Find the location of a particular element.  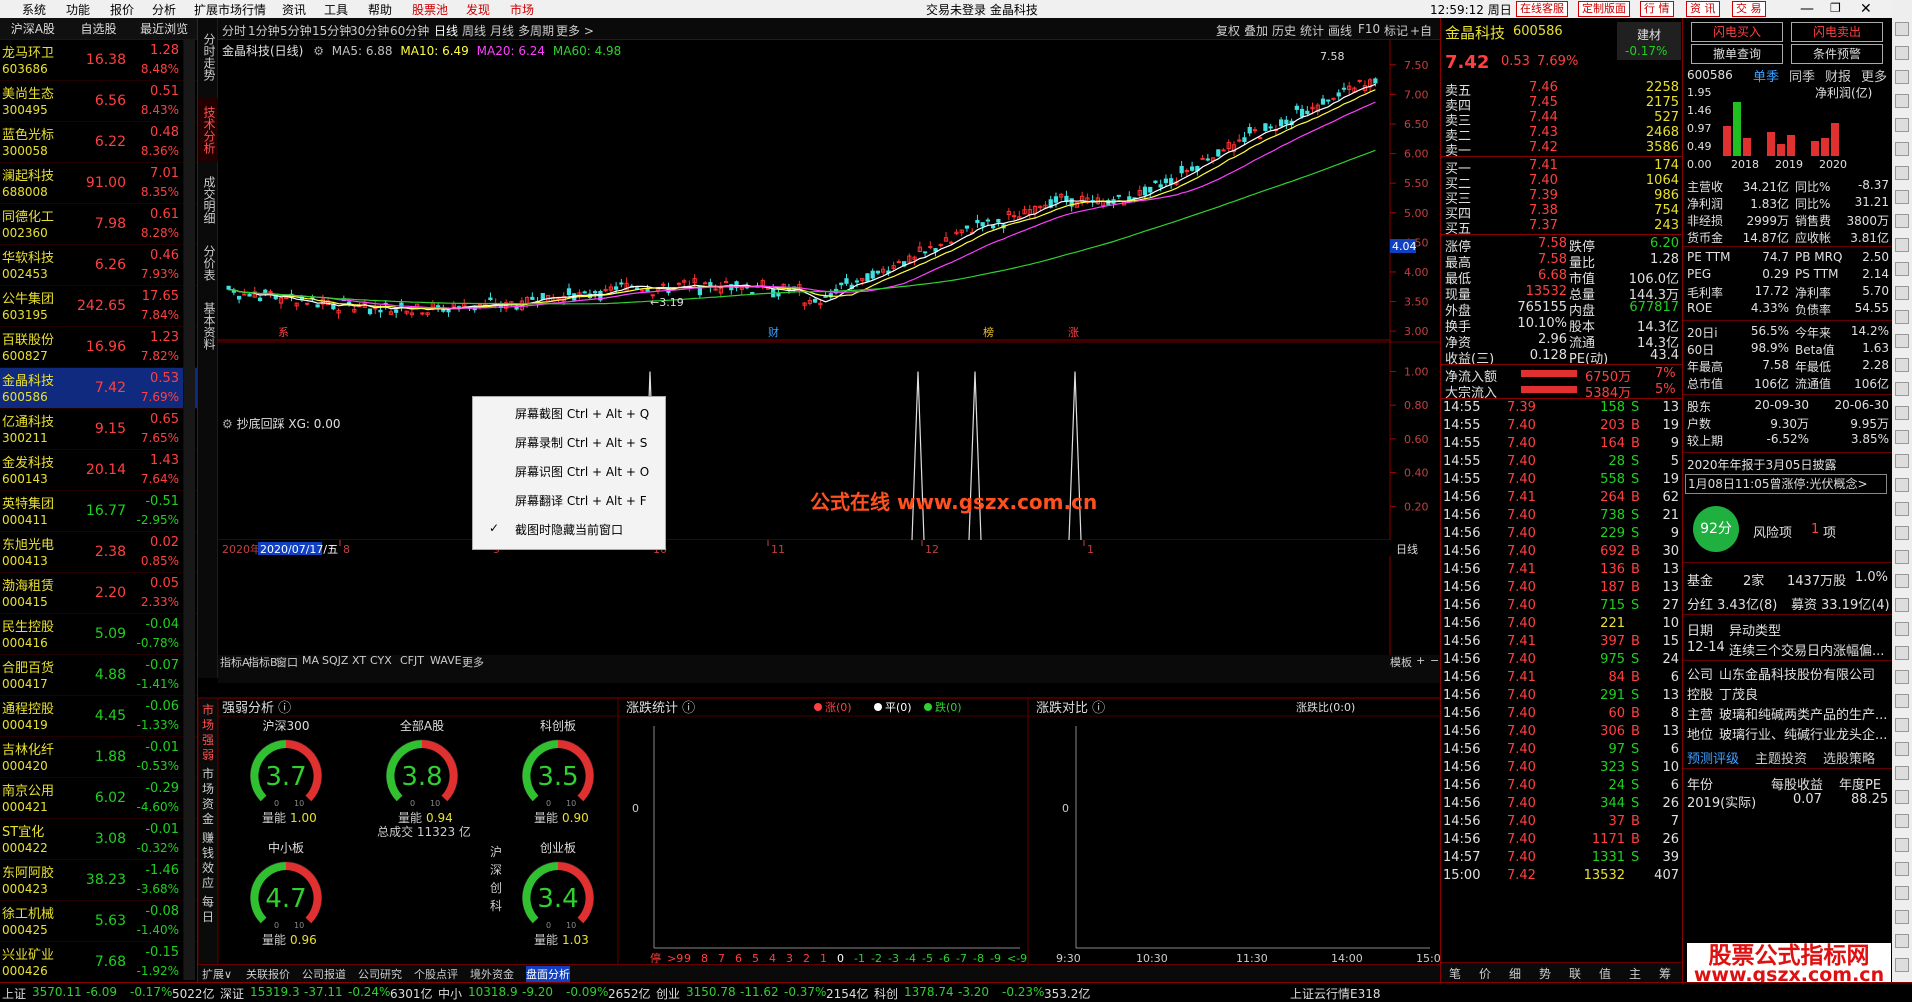

trade-button: 交 易 is located at coordinates (1749, 9).